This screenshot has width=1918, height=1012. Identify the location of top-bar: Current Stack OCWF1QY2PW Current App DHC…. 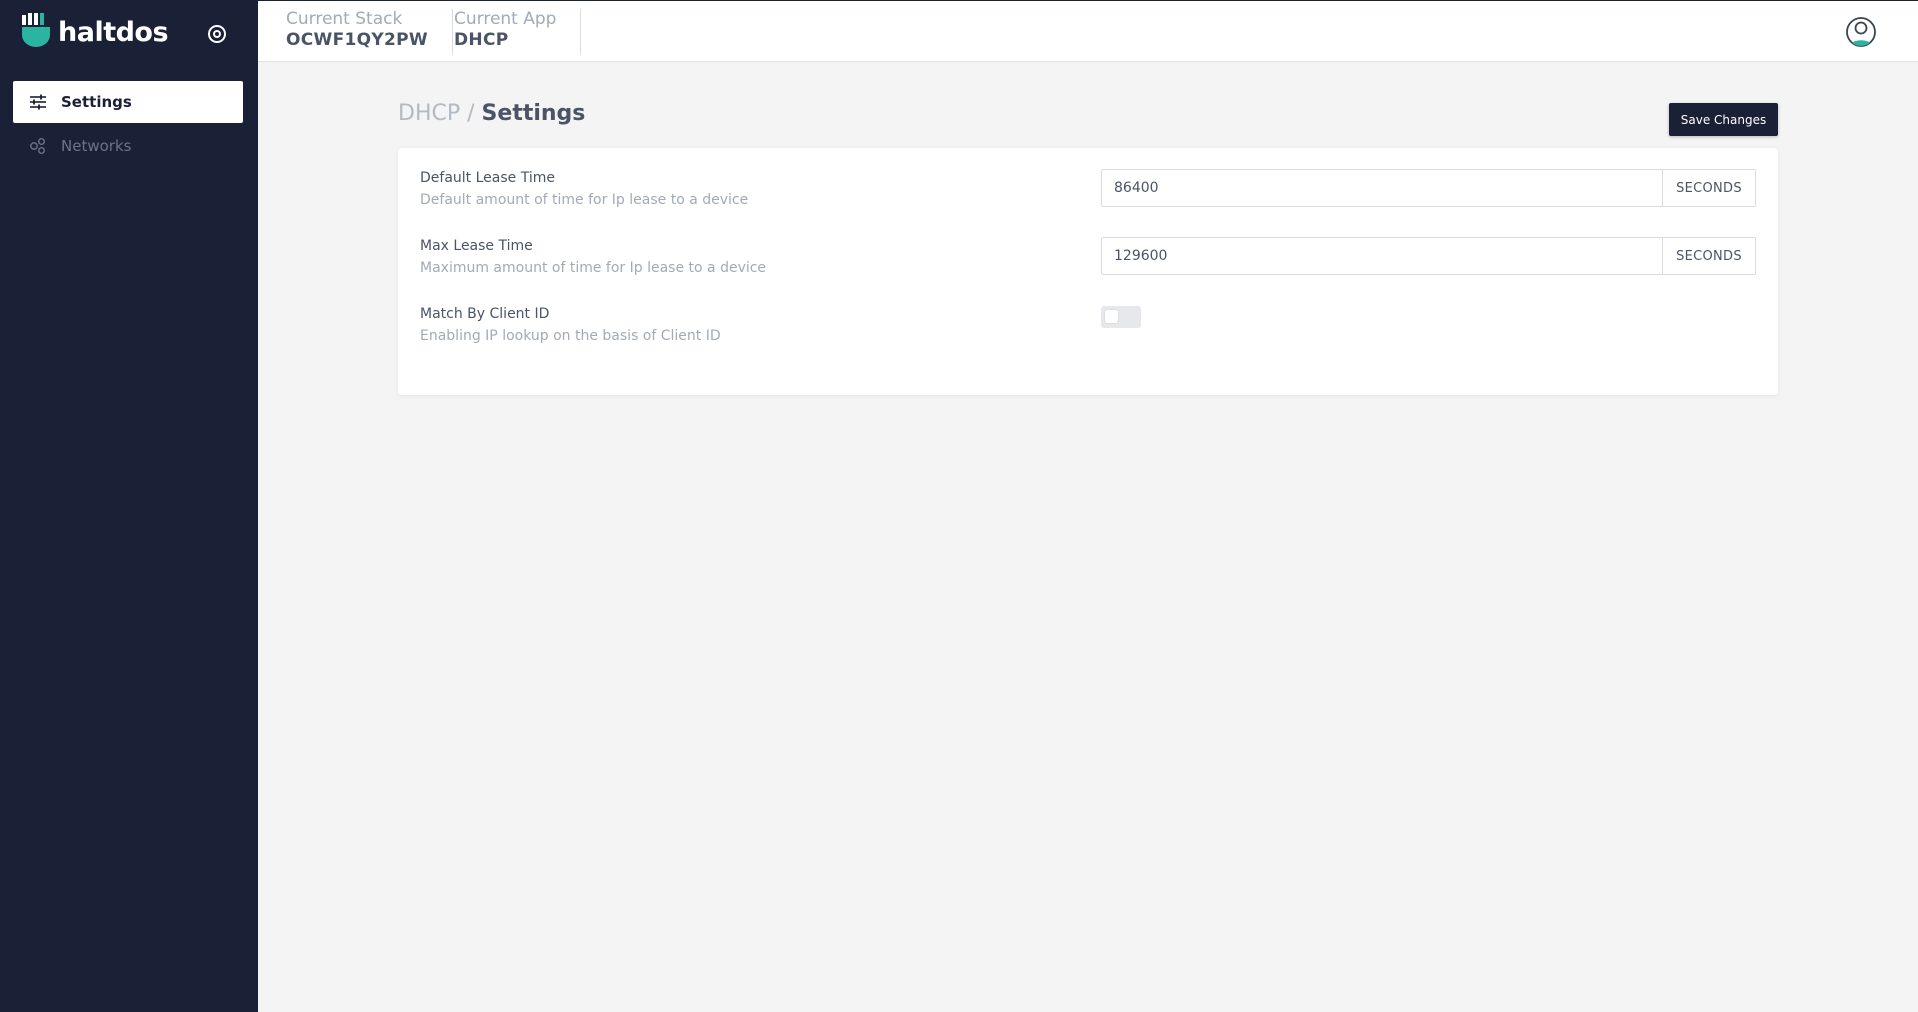
(1088, 31).